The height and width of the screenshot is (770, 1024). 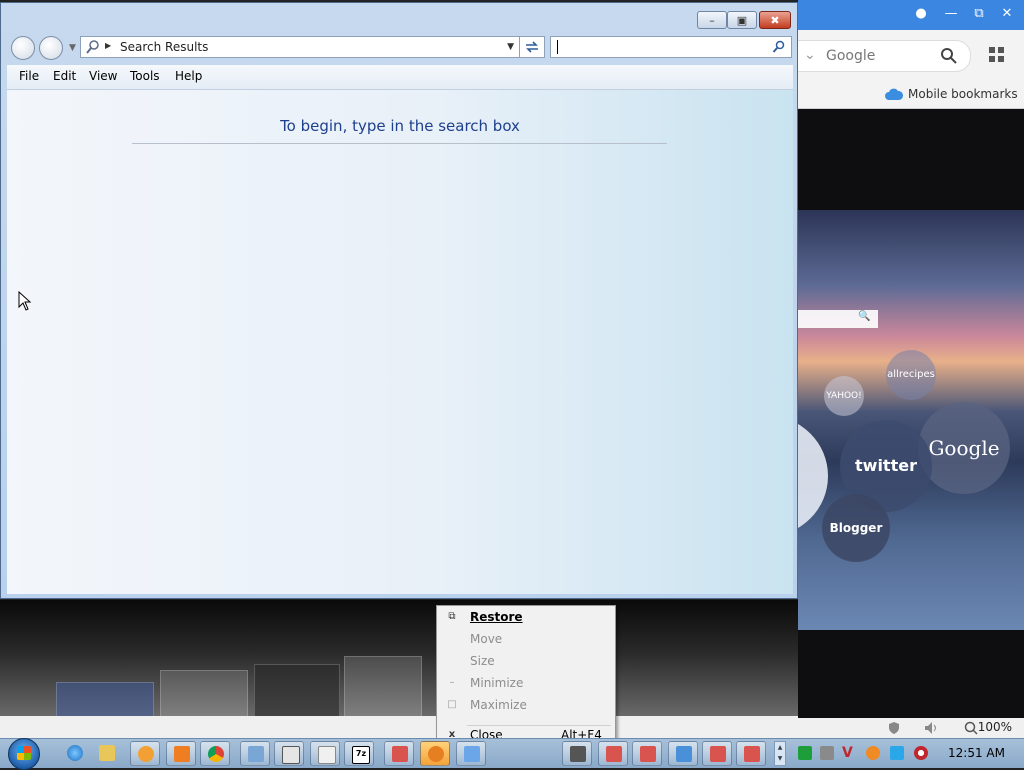 I want to click on system-tray: V 12:51 AM, so click(x=906, y=753).